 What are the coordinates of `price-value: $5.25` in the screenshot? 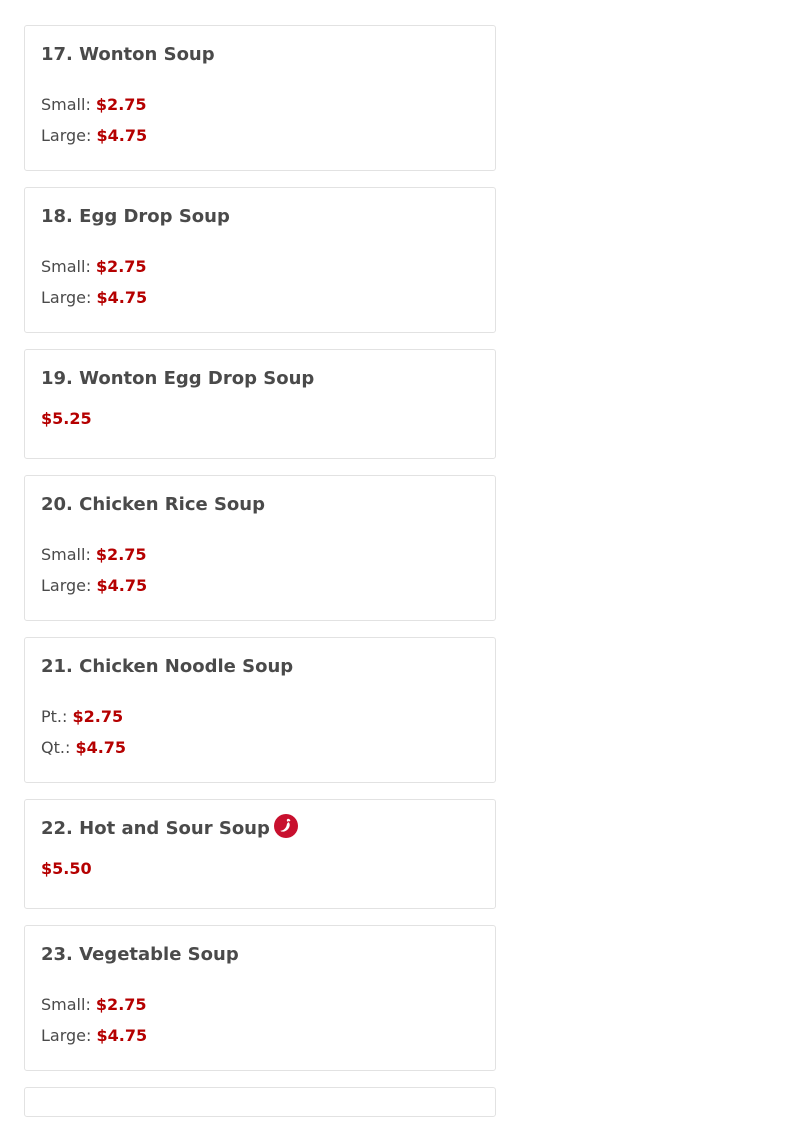 It's located at (66, 418).